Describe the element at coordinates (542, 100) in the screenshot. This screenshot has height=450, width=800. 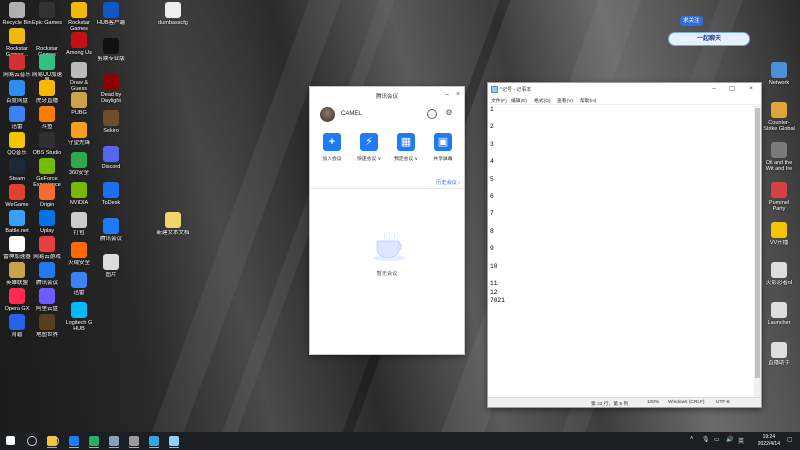
I see `menu-format: 格式(O)` at that location.